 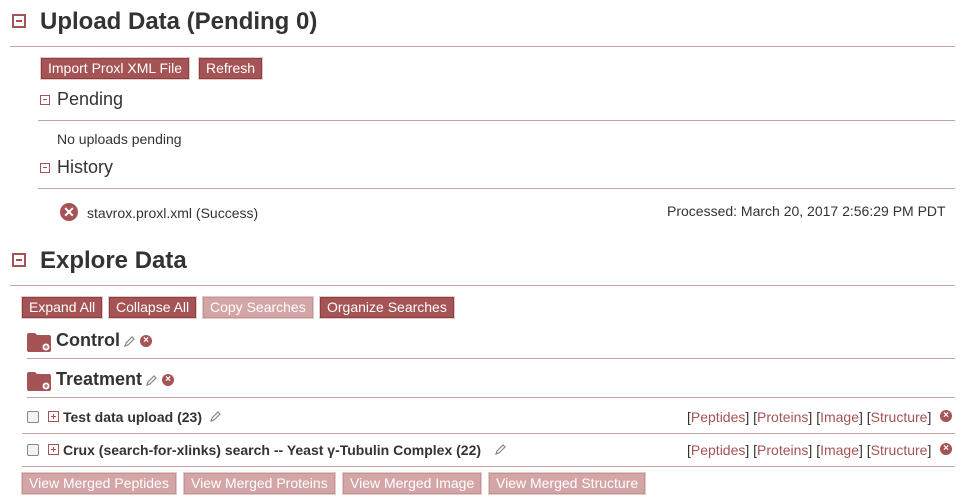 I want to click on no-uploads-pending-text: No uploads pending, so click(x=119, y=139).